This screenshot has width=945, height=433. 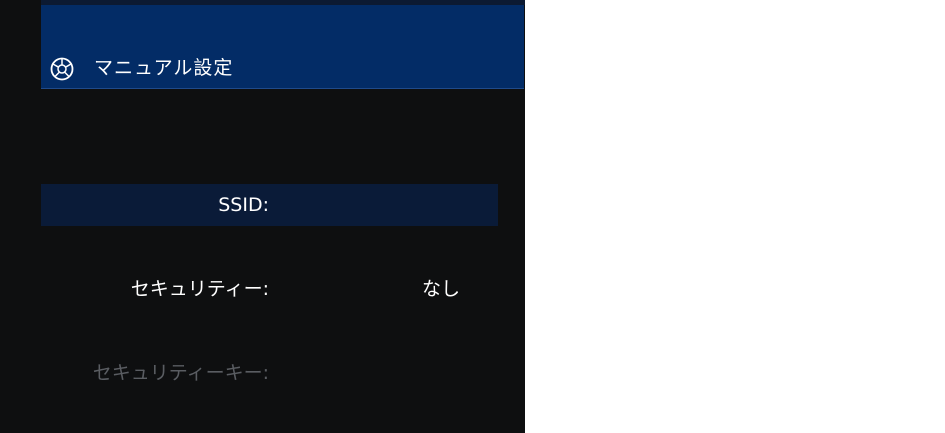 What do you see at coordinates (282, 47) in the screenshot?
I see `header-bar: マニュアル設定` at bounding box center [282, 47].